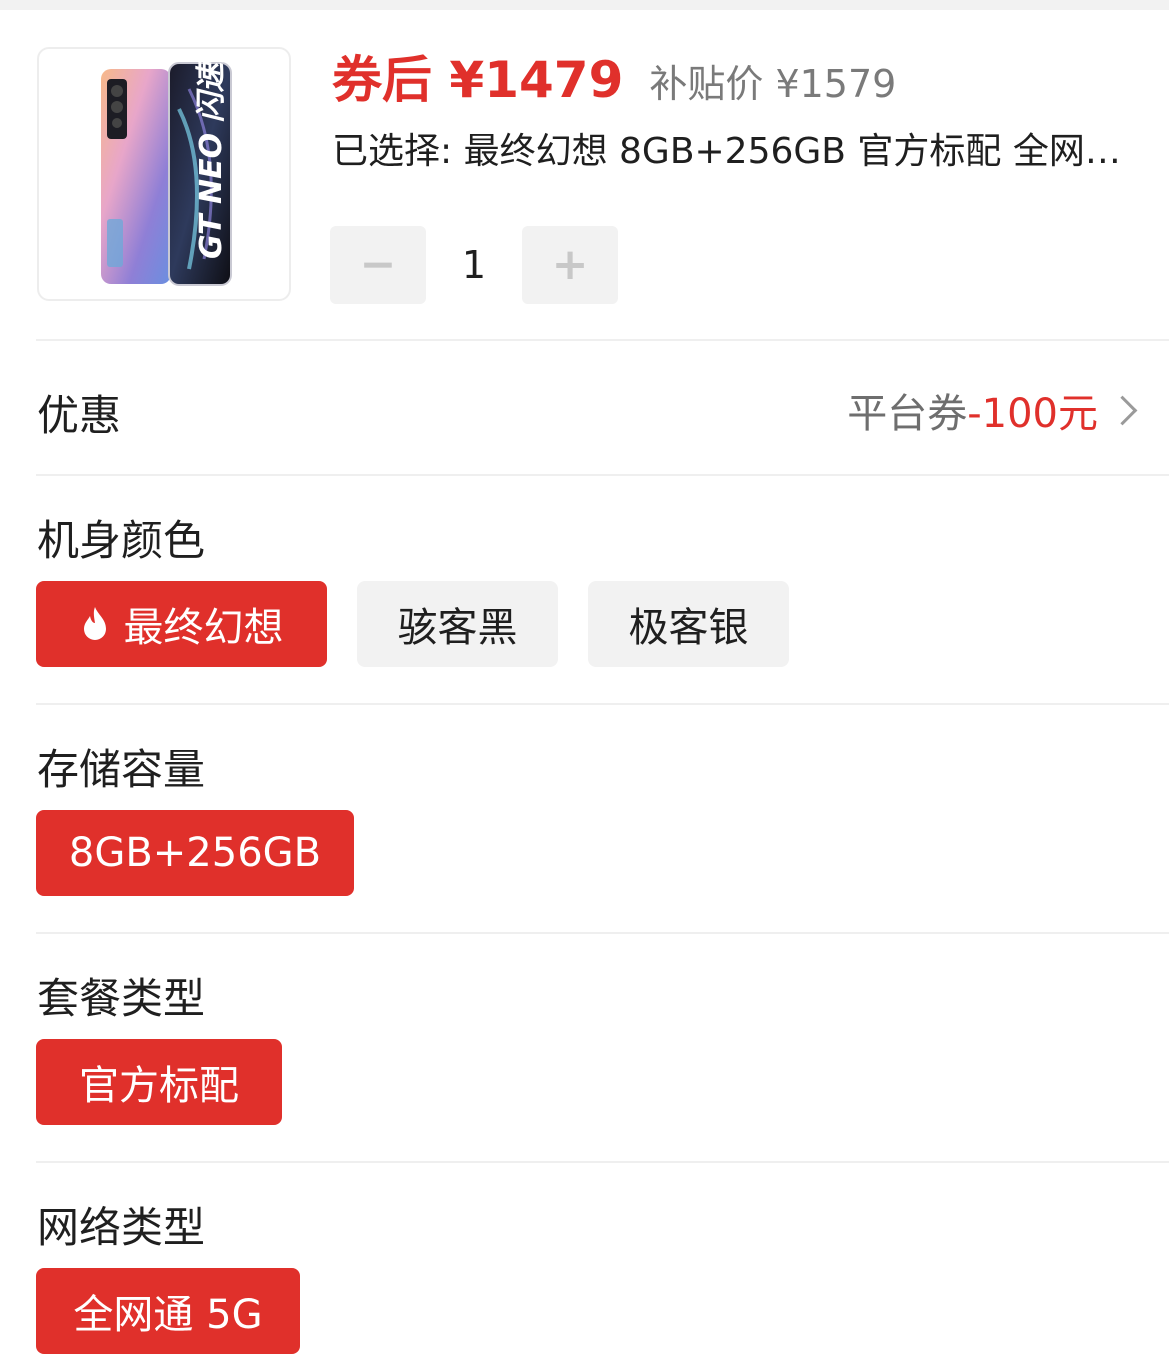 The image size is (1169, 1357). I want to click on package-options: 官方标配, so click(159, 1082).